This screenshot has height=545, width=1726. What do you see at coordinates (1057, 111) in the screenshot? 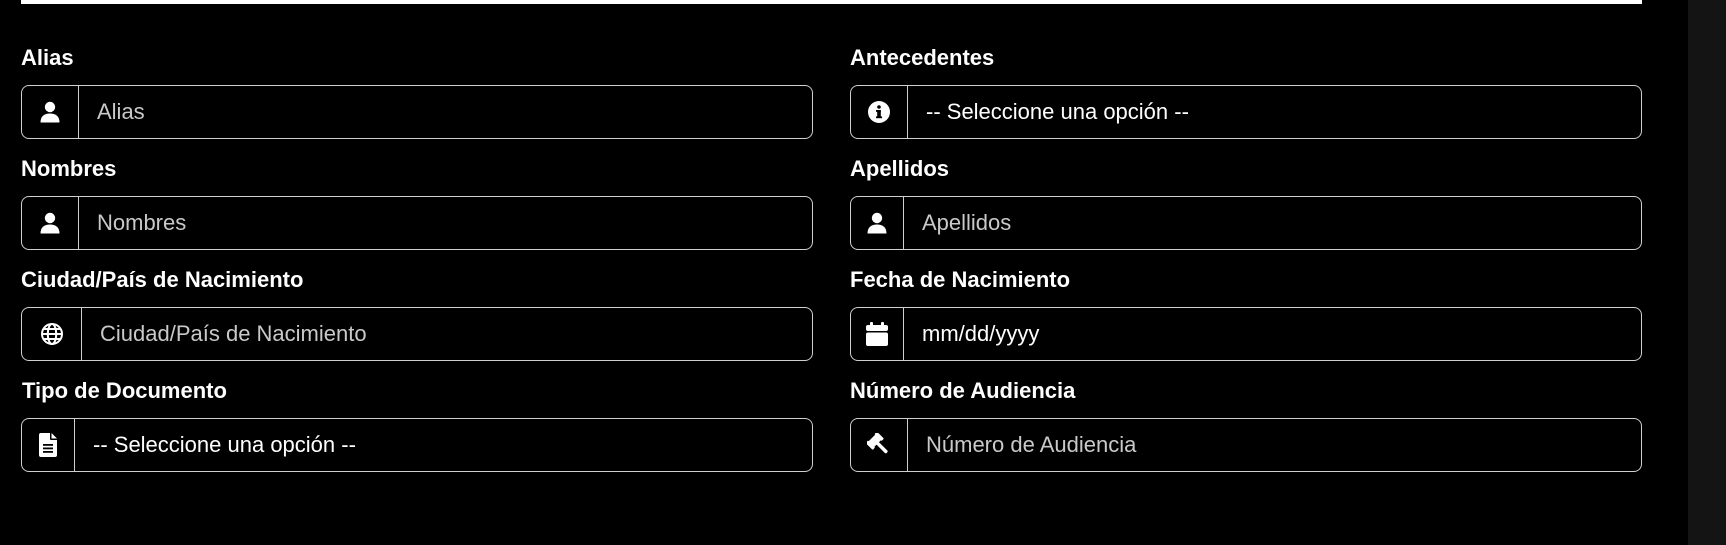
I see `antecedentes-selected-value: -- Seleccione una opción --` at bounding box center [1057, 111].